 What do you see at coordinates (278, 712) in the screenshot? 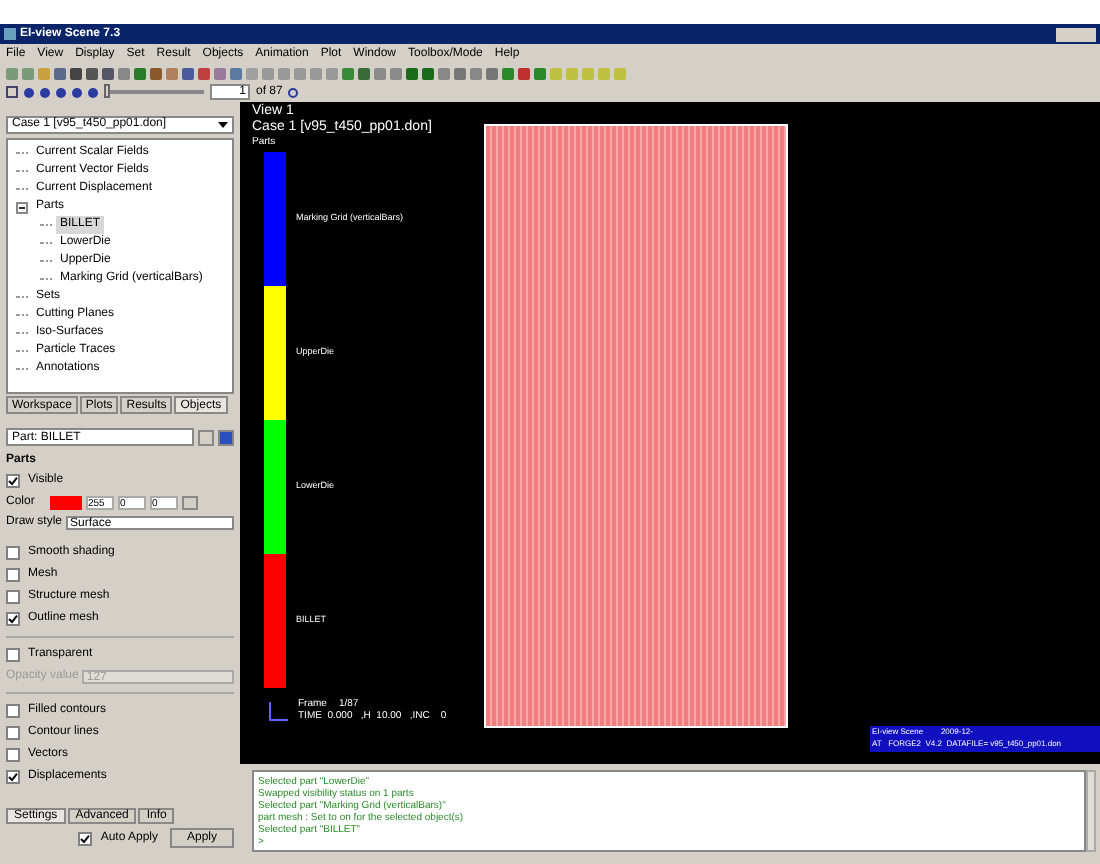
I see `axis-icon` at bounding box center [278, 712].